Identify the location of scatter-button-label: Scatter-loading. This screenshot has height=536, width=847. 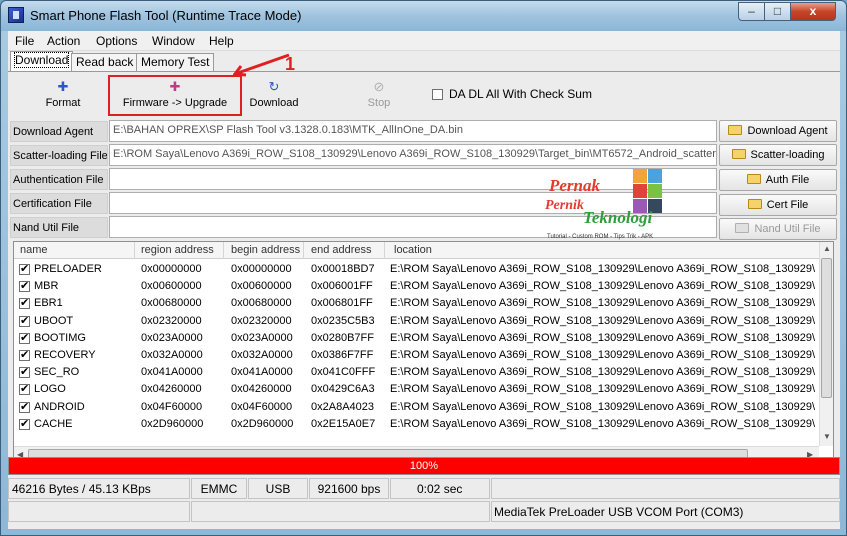
(787, 155).